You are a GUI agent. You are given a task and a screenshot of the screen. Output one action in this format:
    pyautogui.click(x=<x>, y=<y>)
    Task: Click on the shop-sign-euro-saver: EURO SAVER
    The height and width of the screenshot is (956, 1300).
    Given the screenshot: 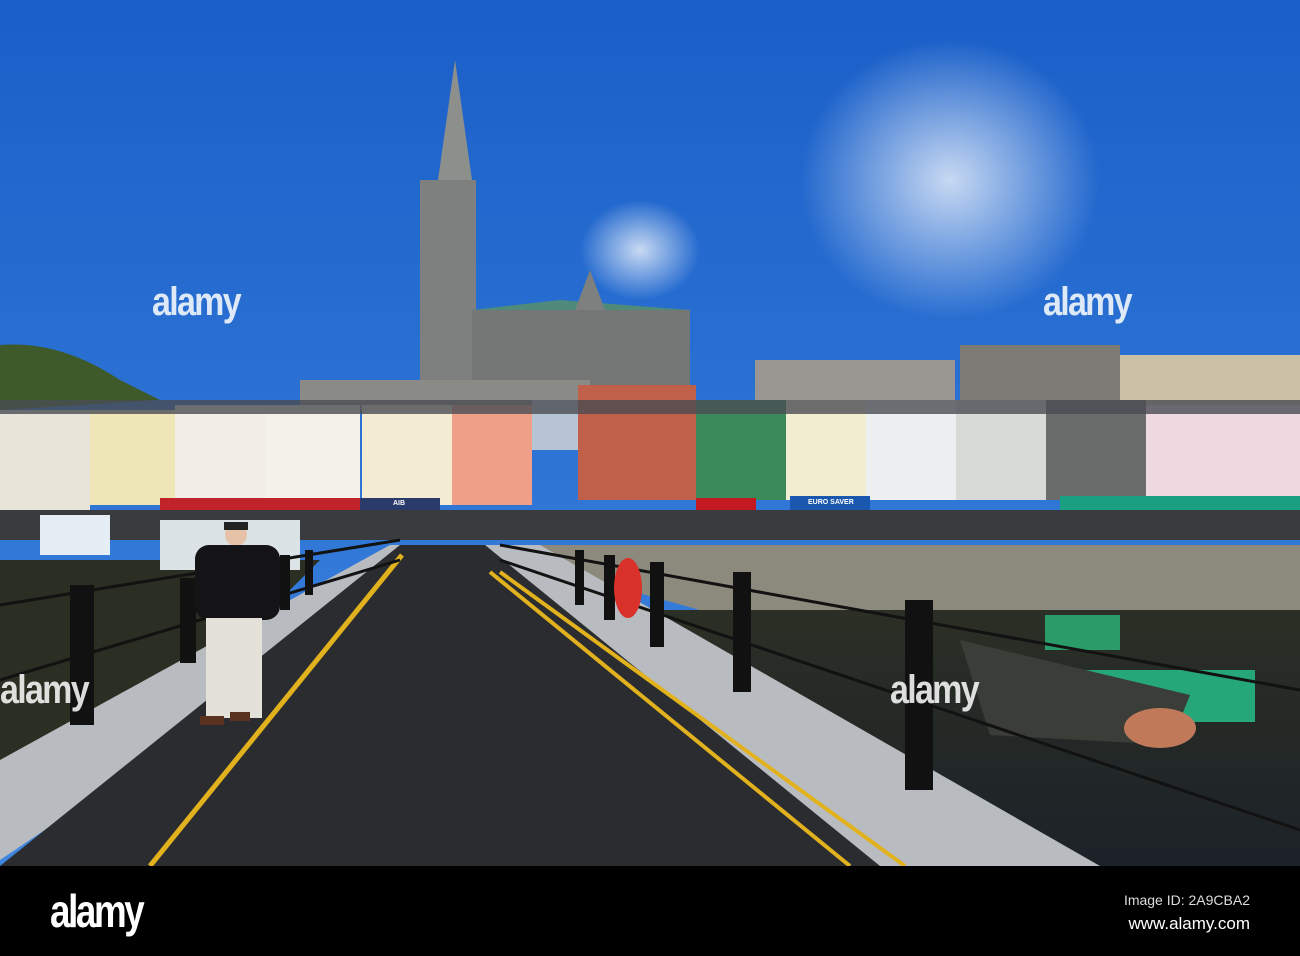 What is the action you would take?
    pyautogui.click(x=831, y=502)
    